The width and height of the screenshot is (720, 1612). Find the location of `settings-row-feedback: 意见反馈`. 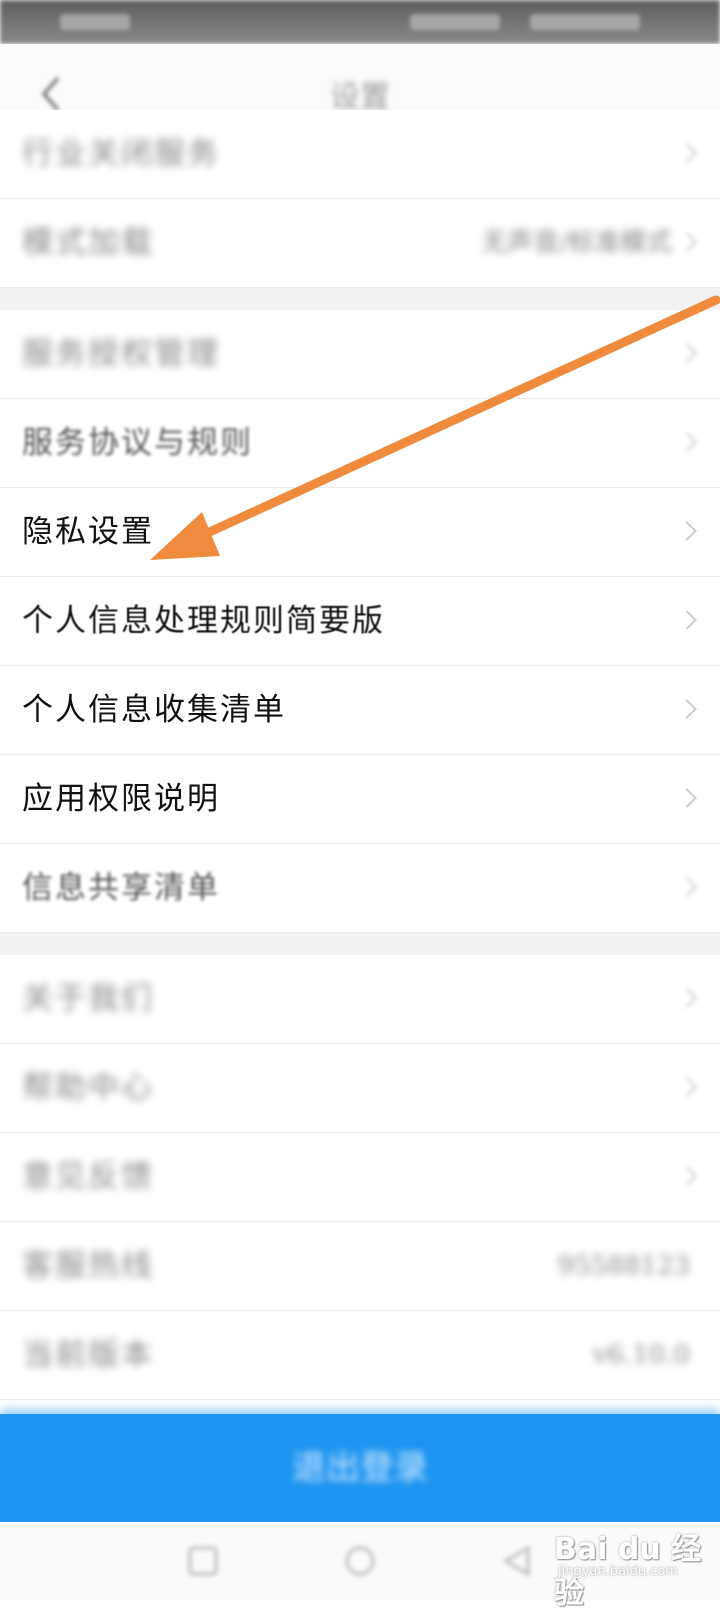

settings-row-feedback: 意见反馈 is located at coordinates (360, 1177).